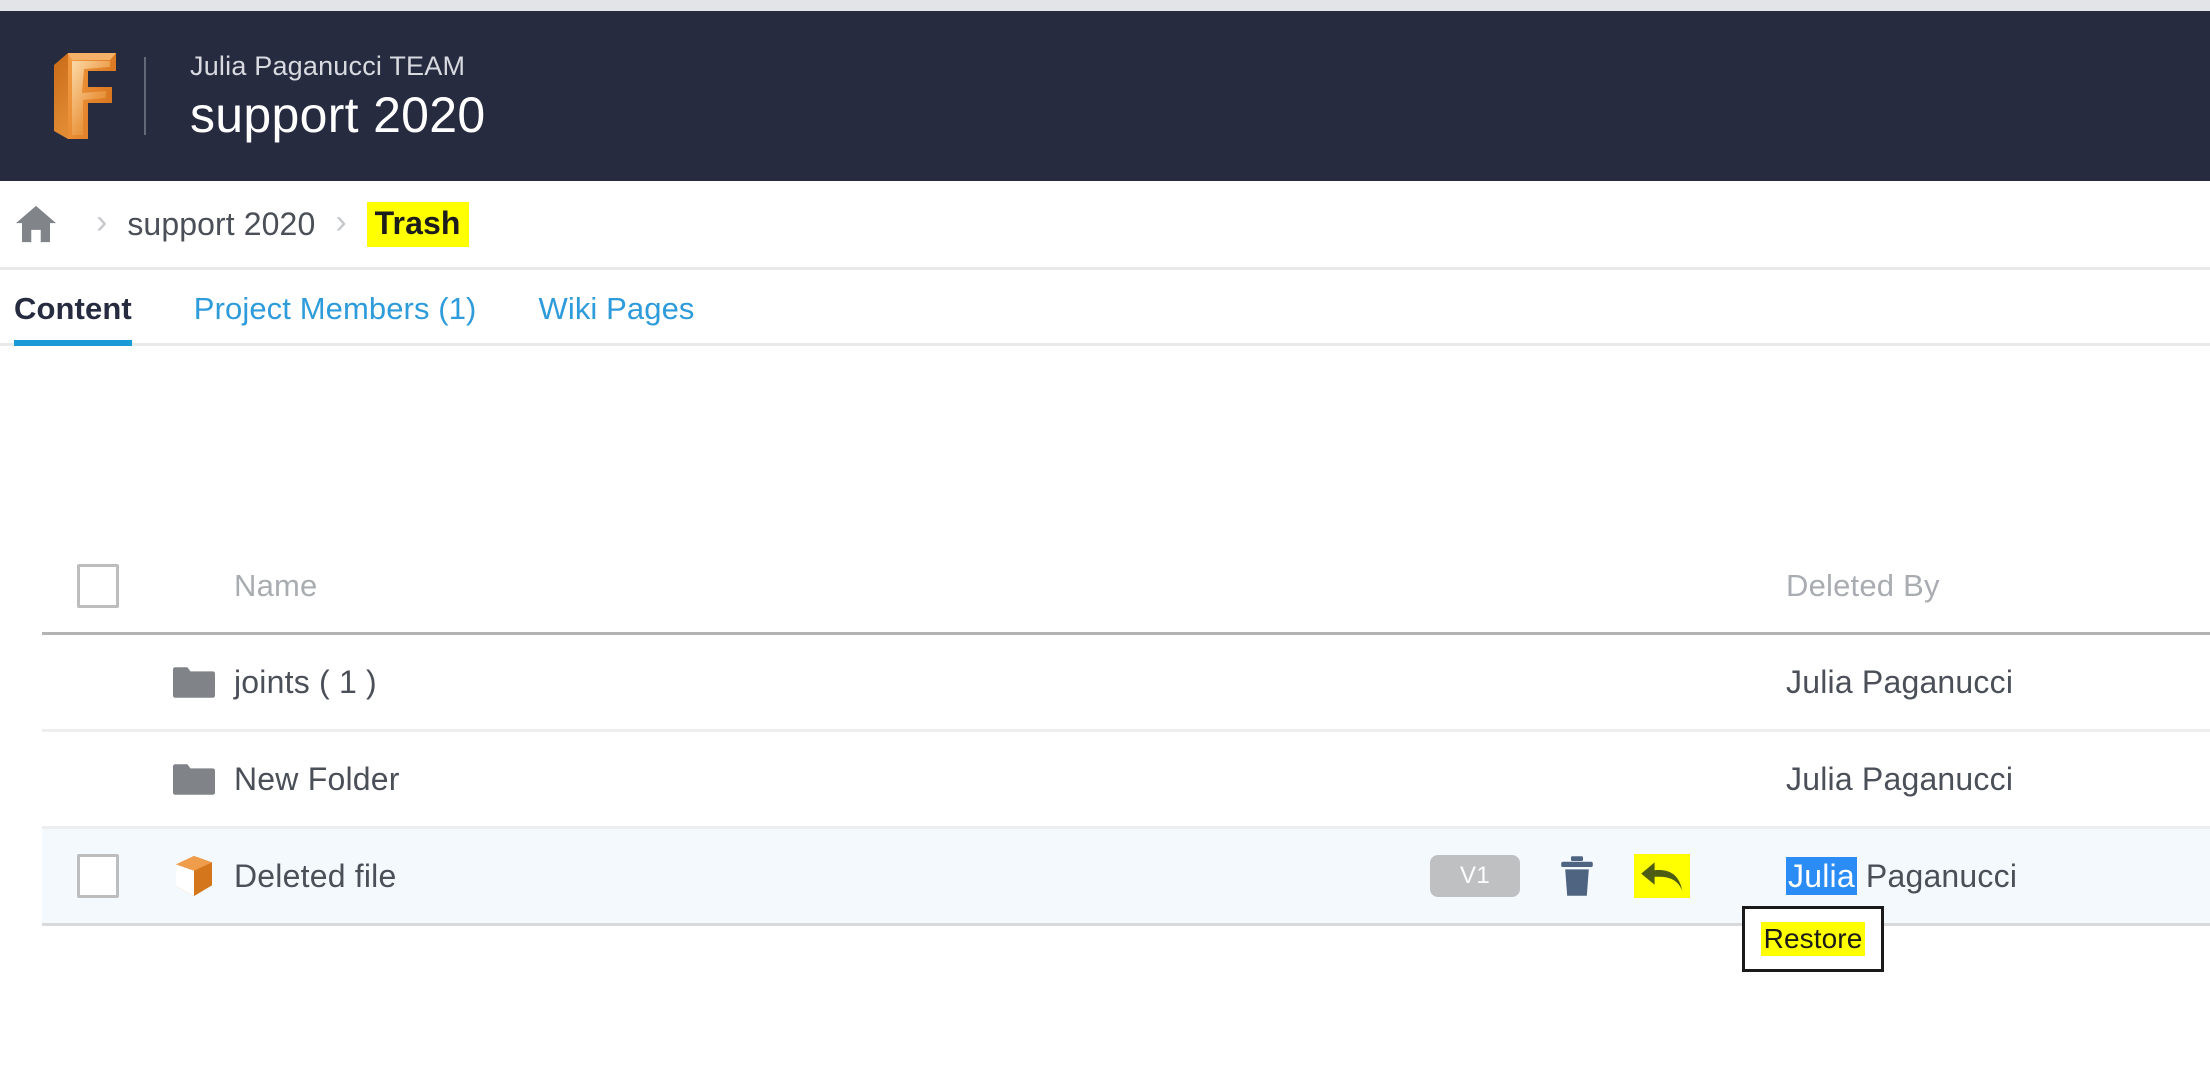 This screenshot has height=1072, width=2210. I want to click on fusion-f-logo-icon, so click(86, 96).